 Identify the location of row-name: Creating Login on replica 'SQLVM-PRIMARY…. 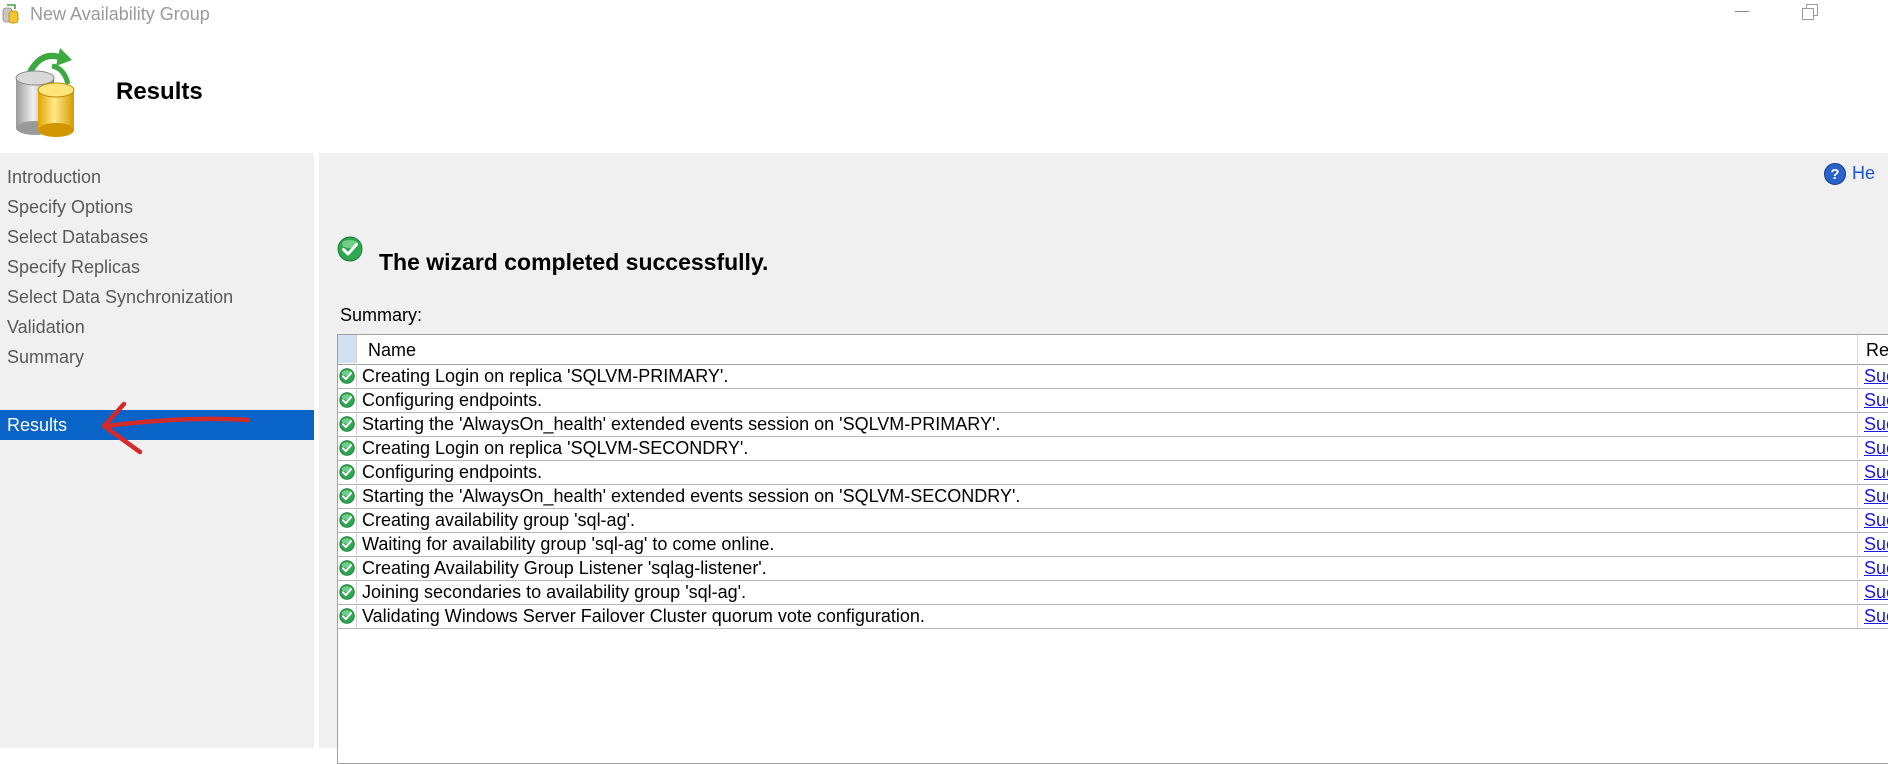
(545, 376).